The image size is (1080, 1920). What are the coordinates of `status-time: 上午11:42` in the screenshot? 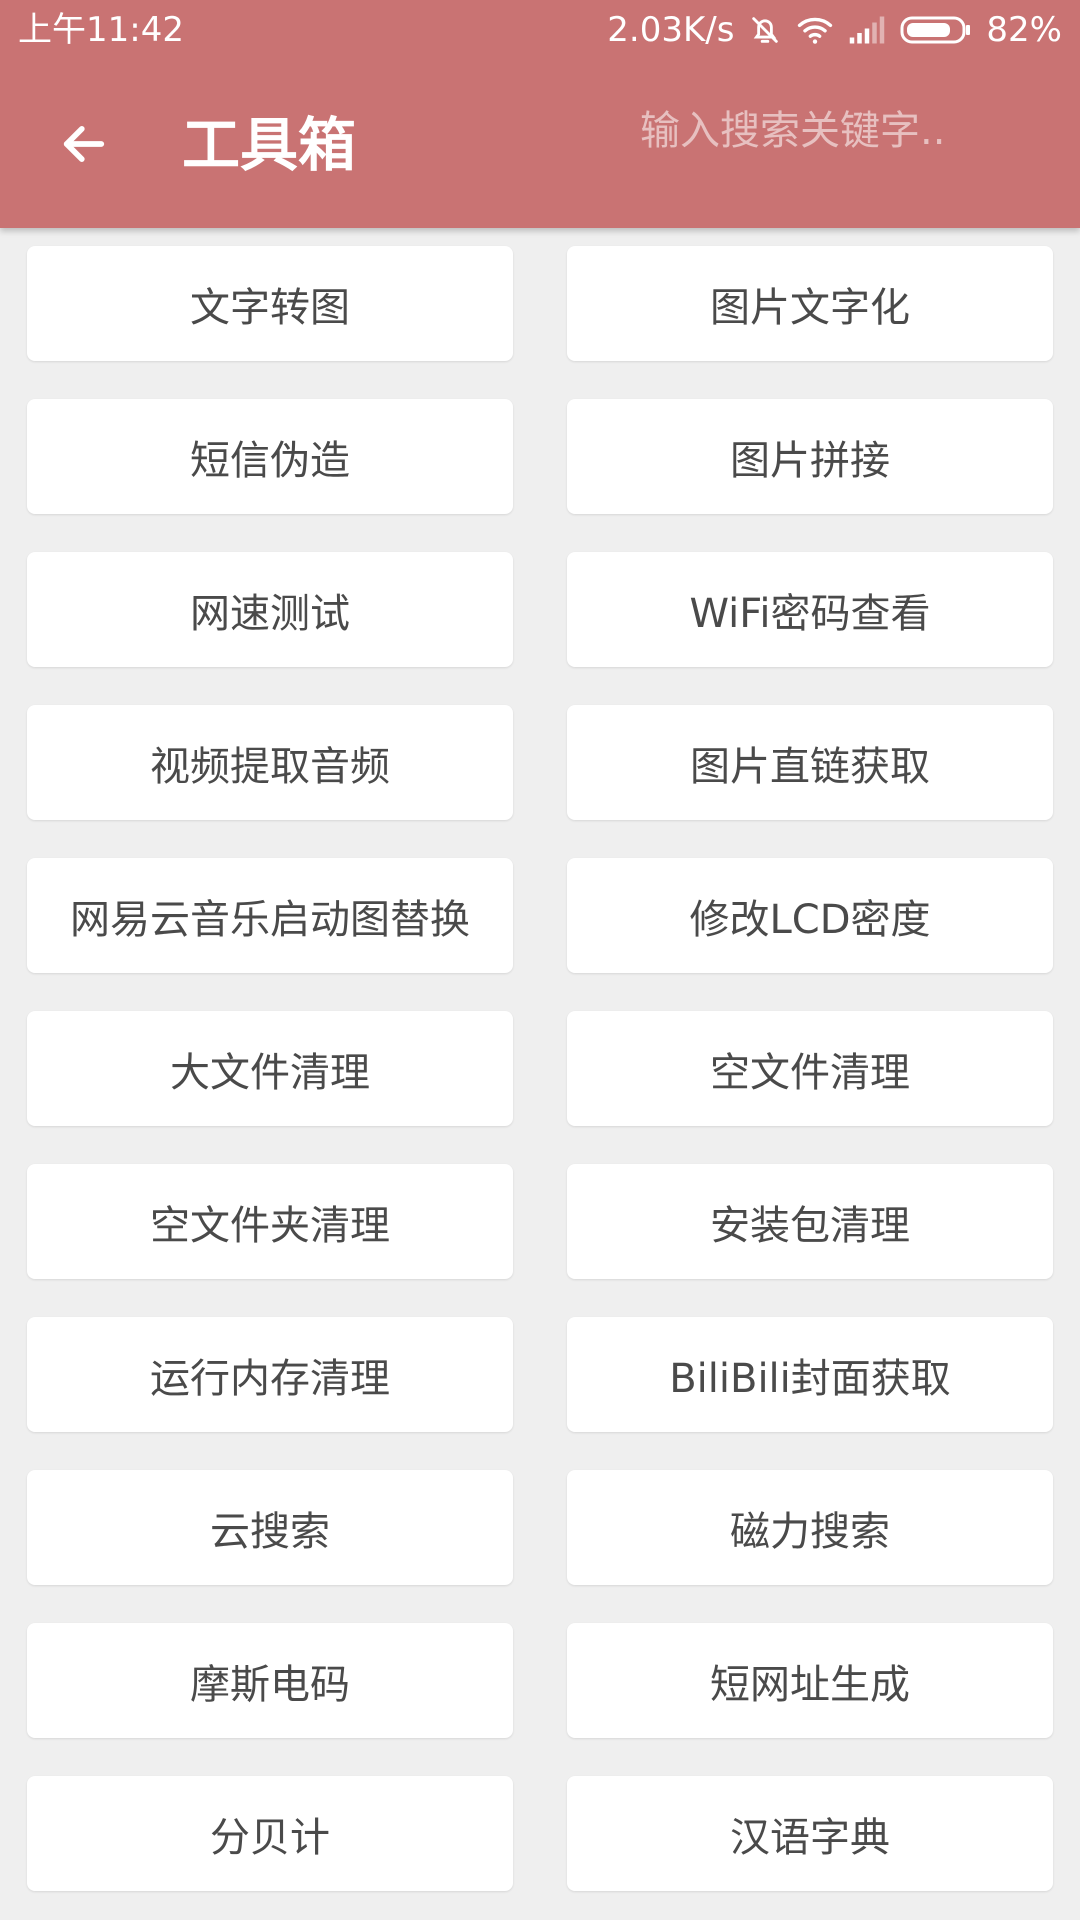 It's located at (101, 30).